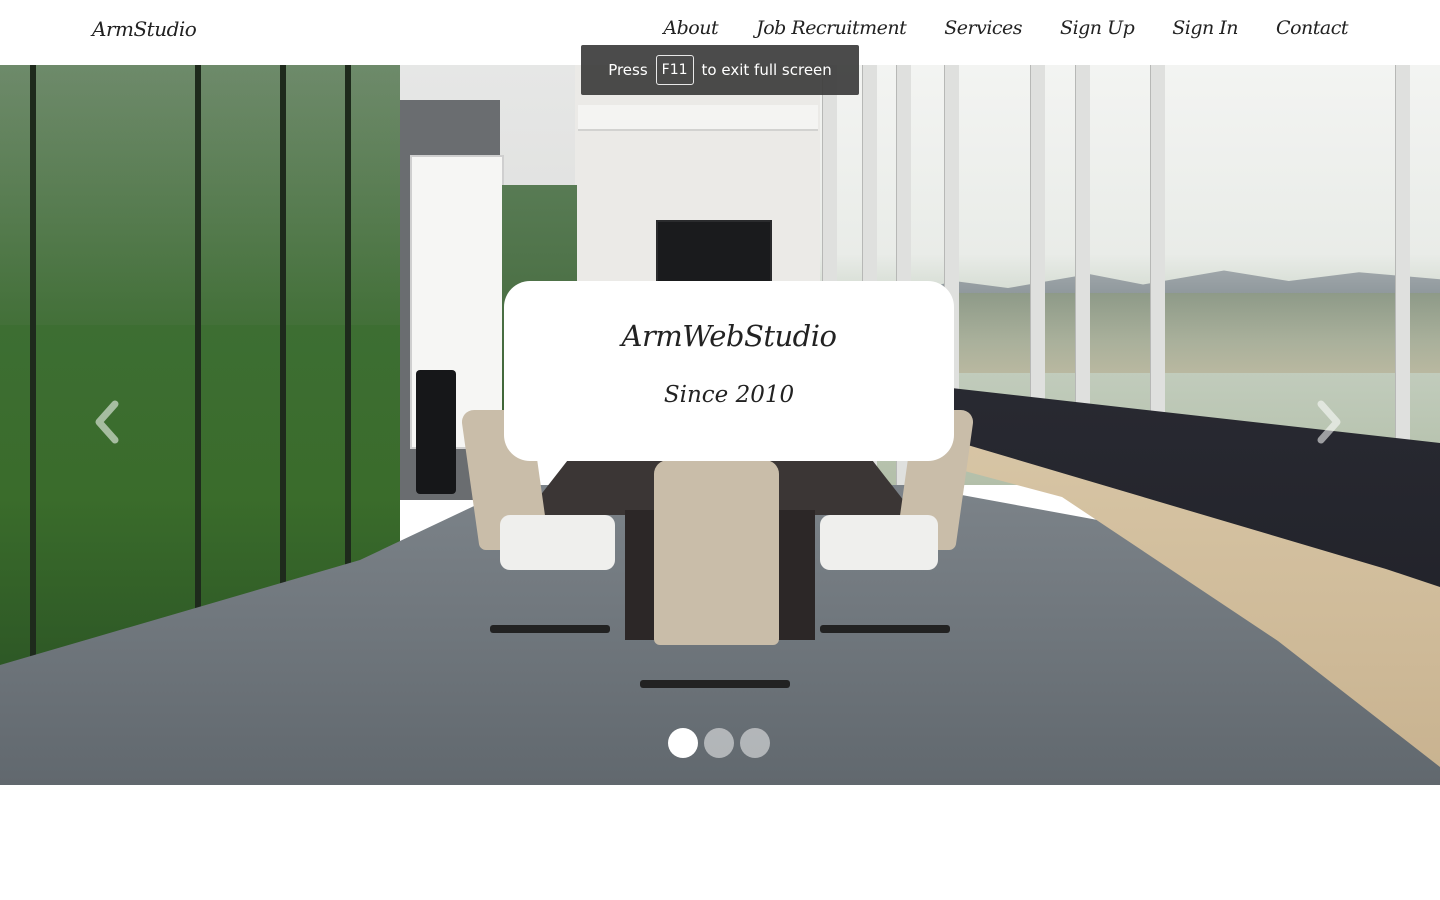 This screenshot has height=900, width=1440. What do you see at coordinates (628, 70) in the screenshot?
I see `toast-press-text: Press` at bounding box center [628, 70].